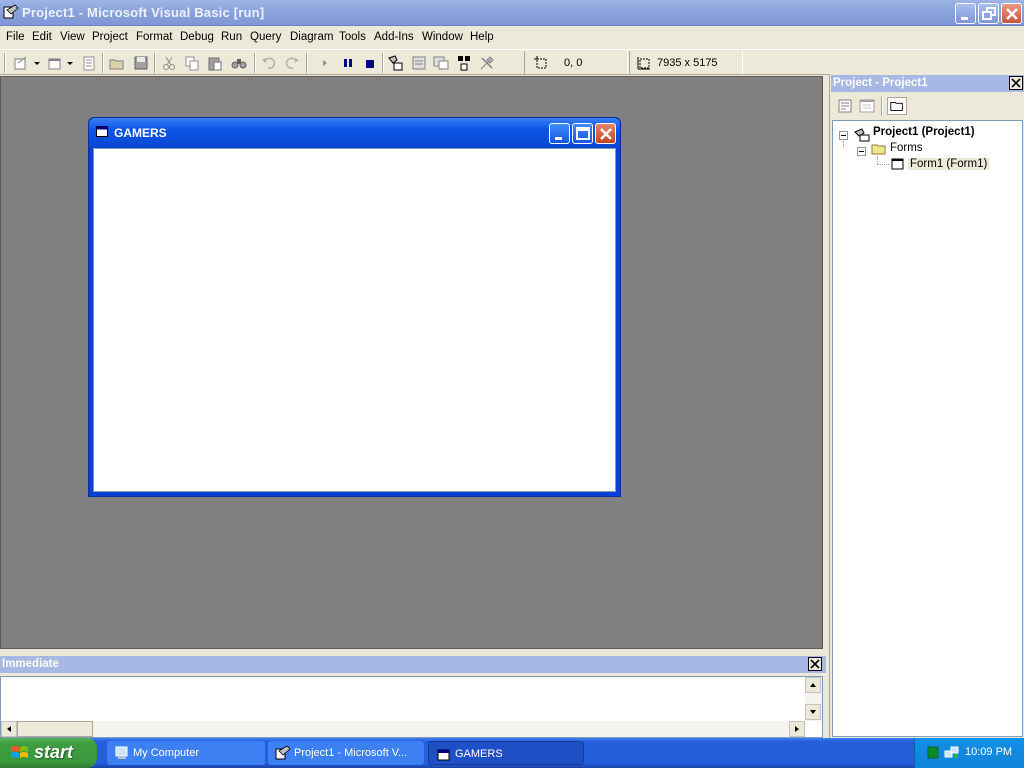 The height and width of the screenshot is (768, 1024). What do you see at coordinates (582, 133) in the screenshot?
I see `form-maximize-button` at bounding box center [582, 133].